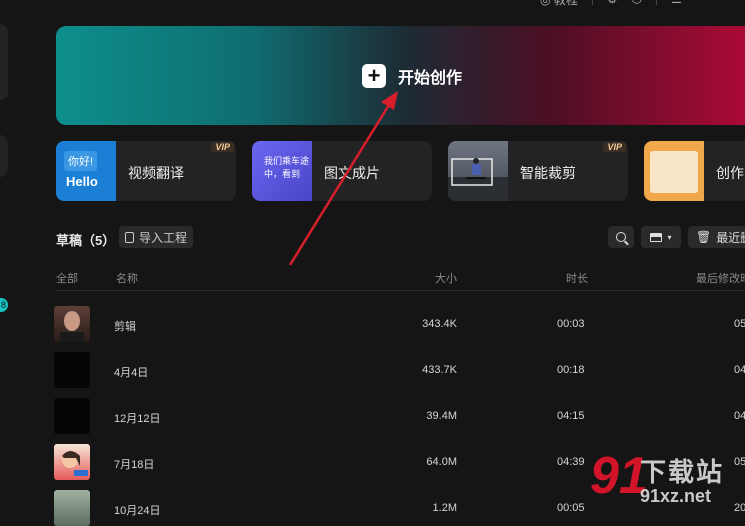 This screenshot has height=526, width=745. I want to click on watermark: 91 下载站 91xz.net, so click(667, 482).